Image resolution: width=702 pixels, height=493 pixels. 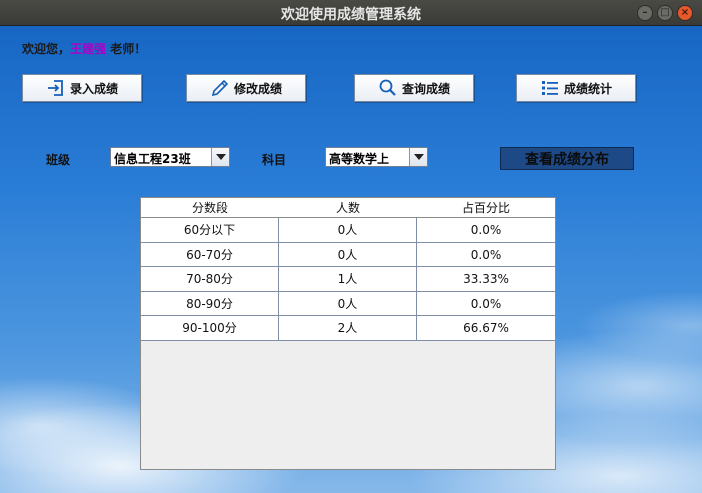 What do you see at coordinates (486, 207) in the screenshot?
I see `header-percent: 占百分比` at bounding box center [486, 207].